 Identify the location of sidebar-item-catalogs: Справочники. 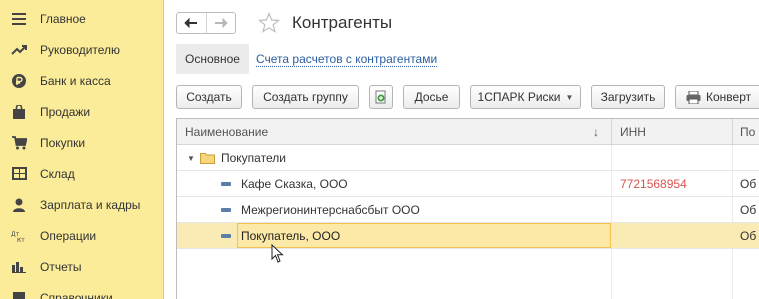
(81, 290).